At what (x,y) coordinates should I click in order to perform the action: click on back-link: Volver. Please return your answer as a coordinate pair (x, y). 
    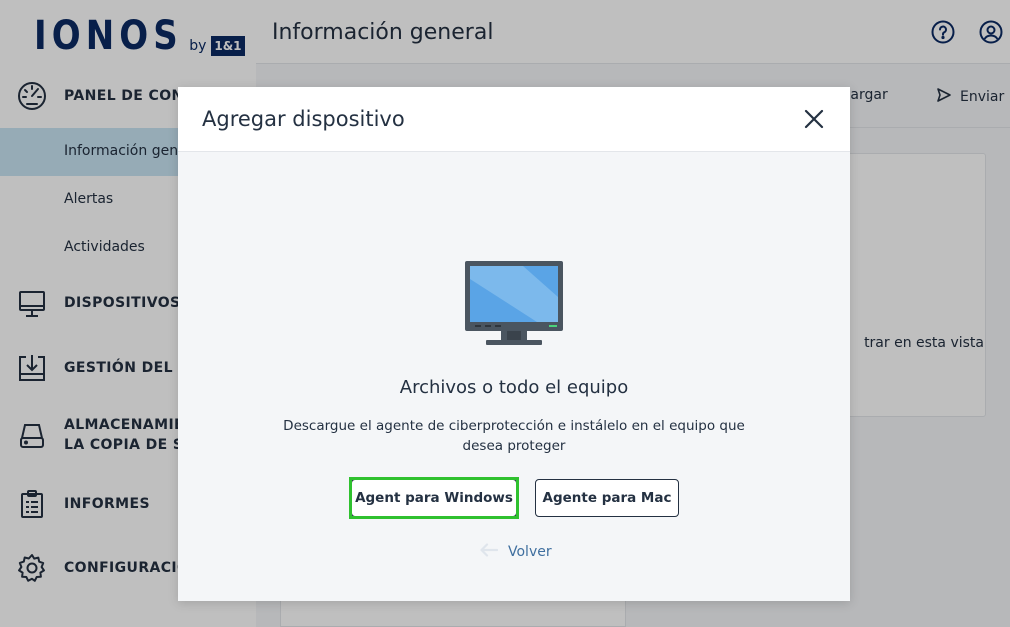
    Looking at the image, I should click on (516, 552).